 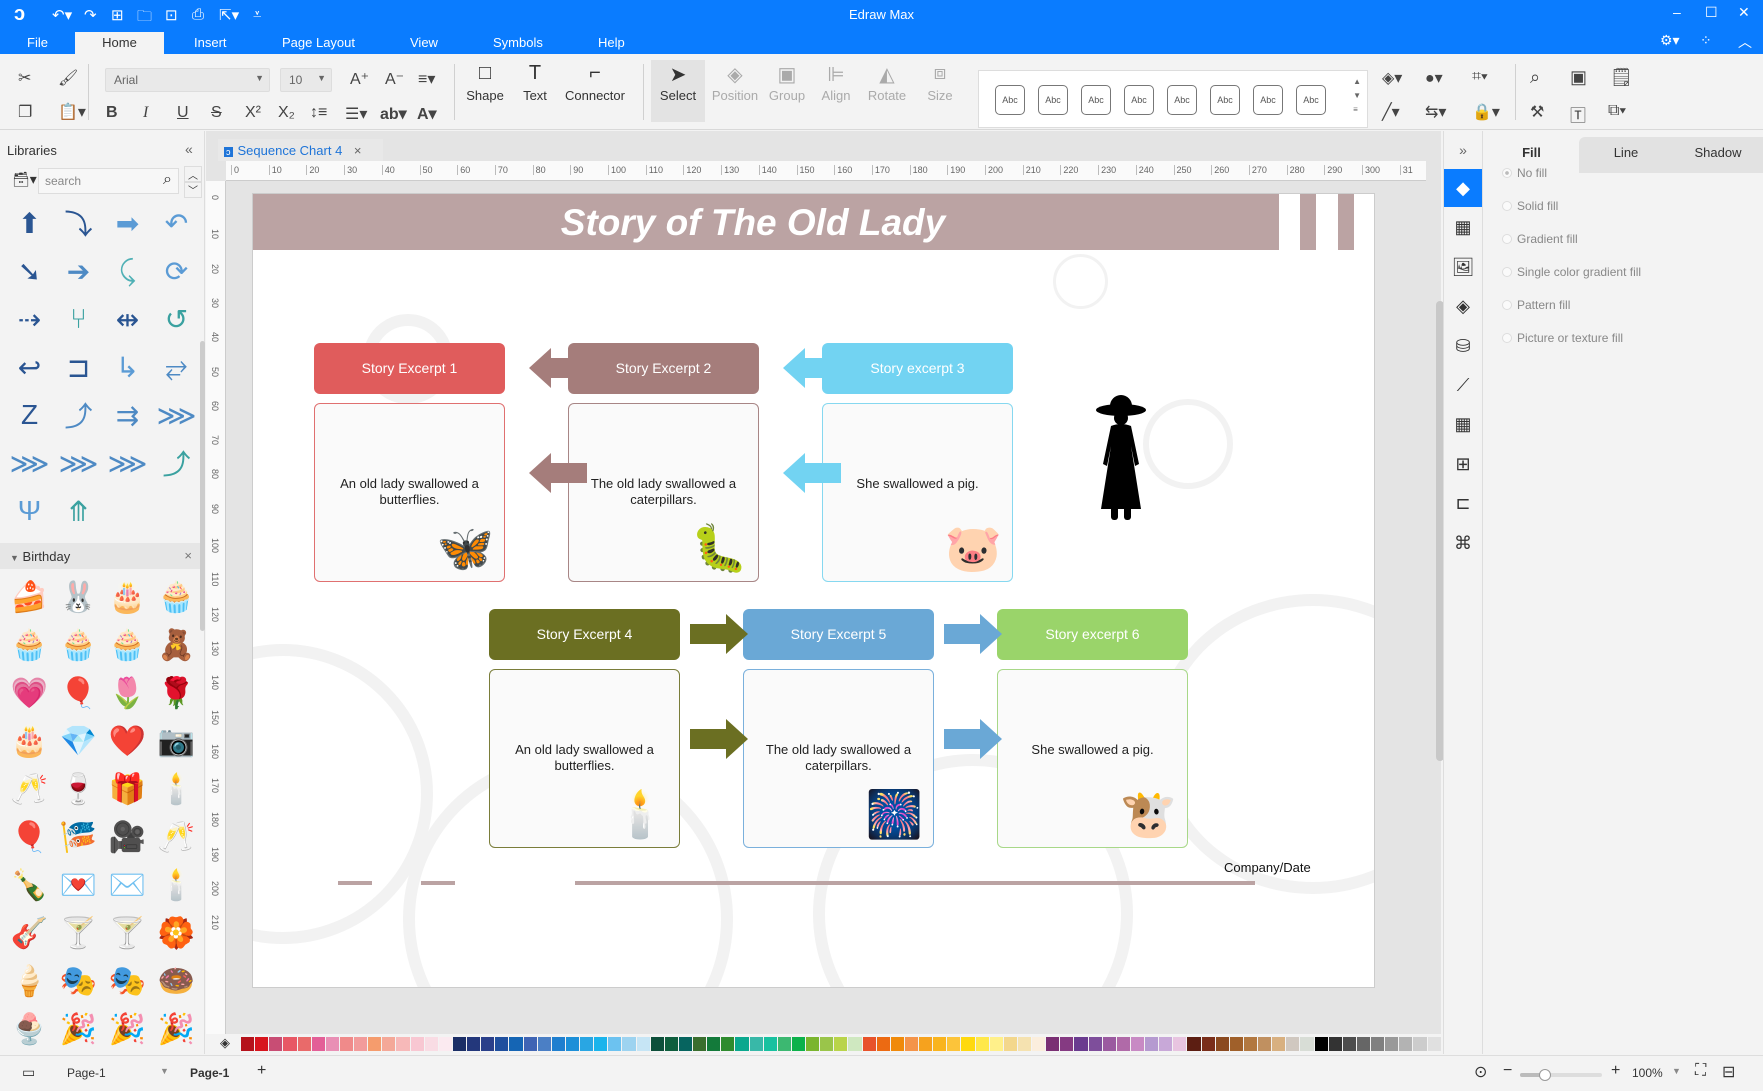 What do you see at coordinates (409, 492) in the screenshot?
I see `story-excerpt-card: An old lady swallowed a butterflies. 🦋` at bounding box center [409, 492].